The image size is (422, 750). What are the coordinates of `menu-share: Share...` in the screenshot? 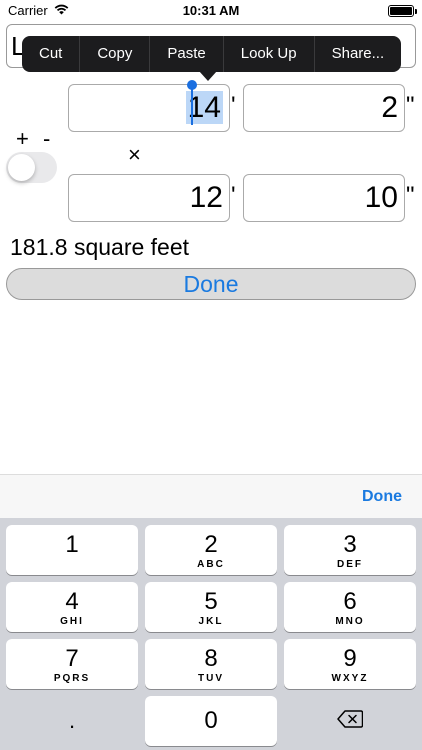 It's located at (358, 54).